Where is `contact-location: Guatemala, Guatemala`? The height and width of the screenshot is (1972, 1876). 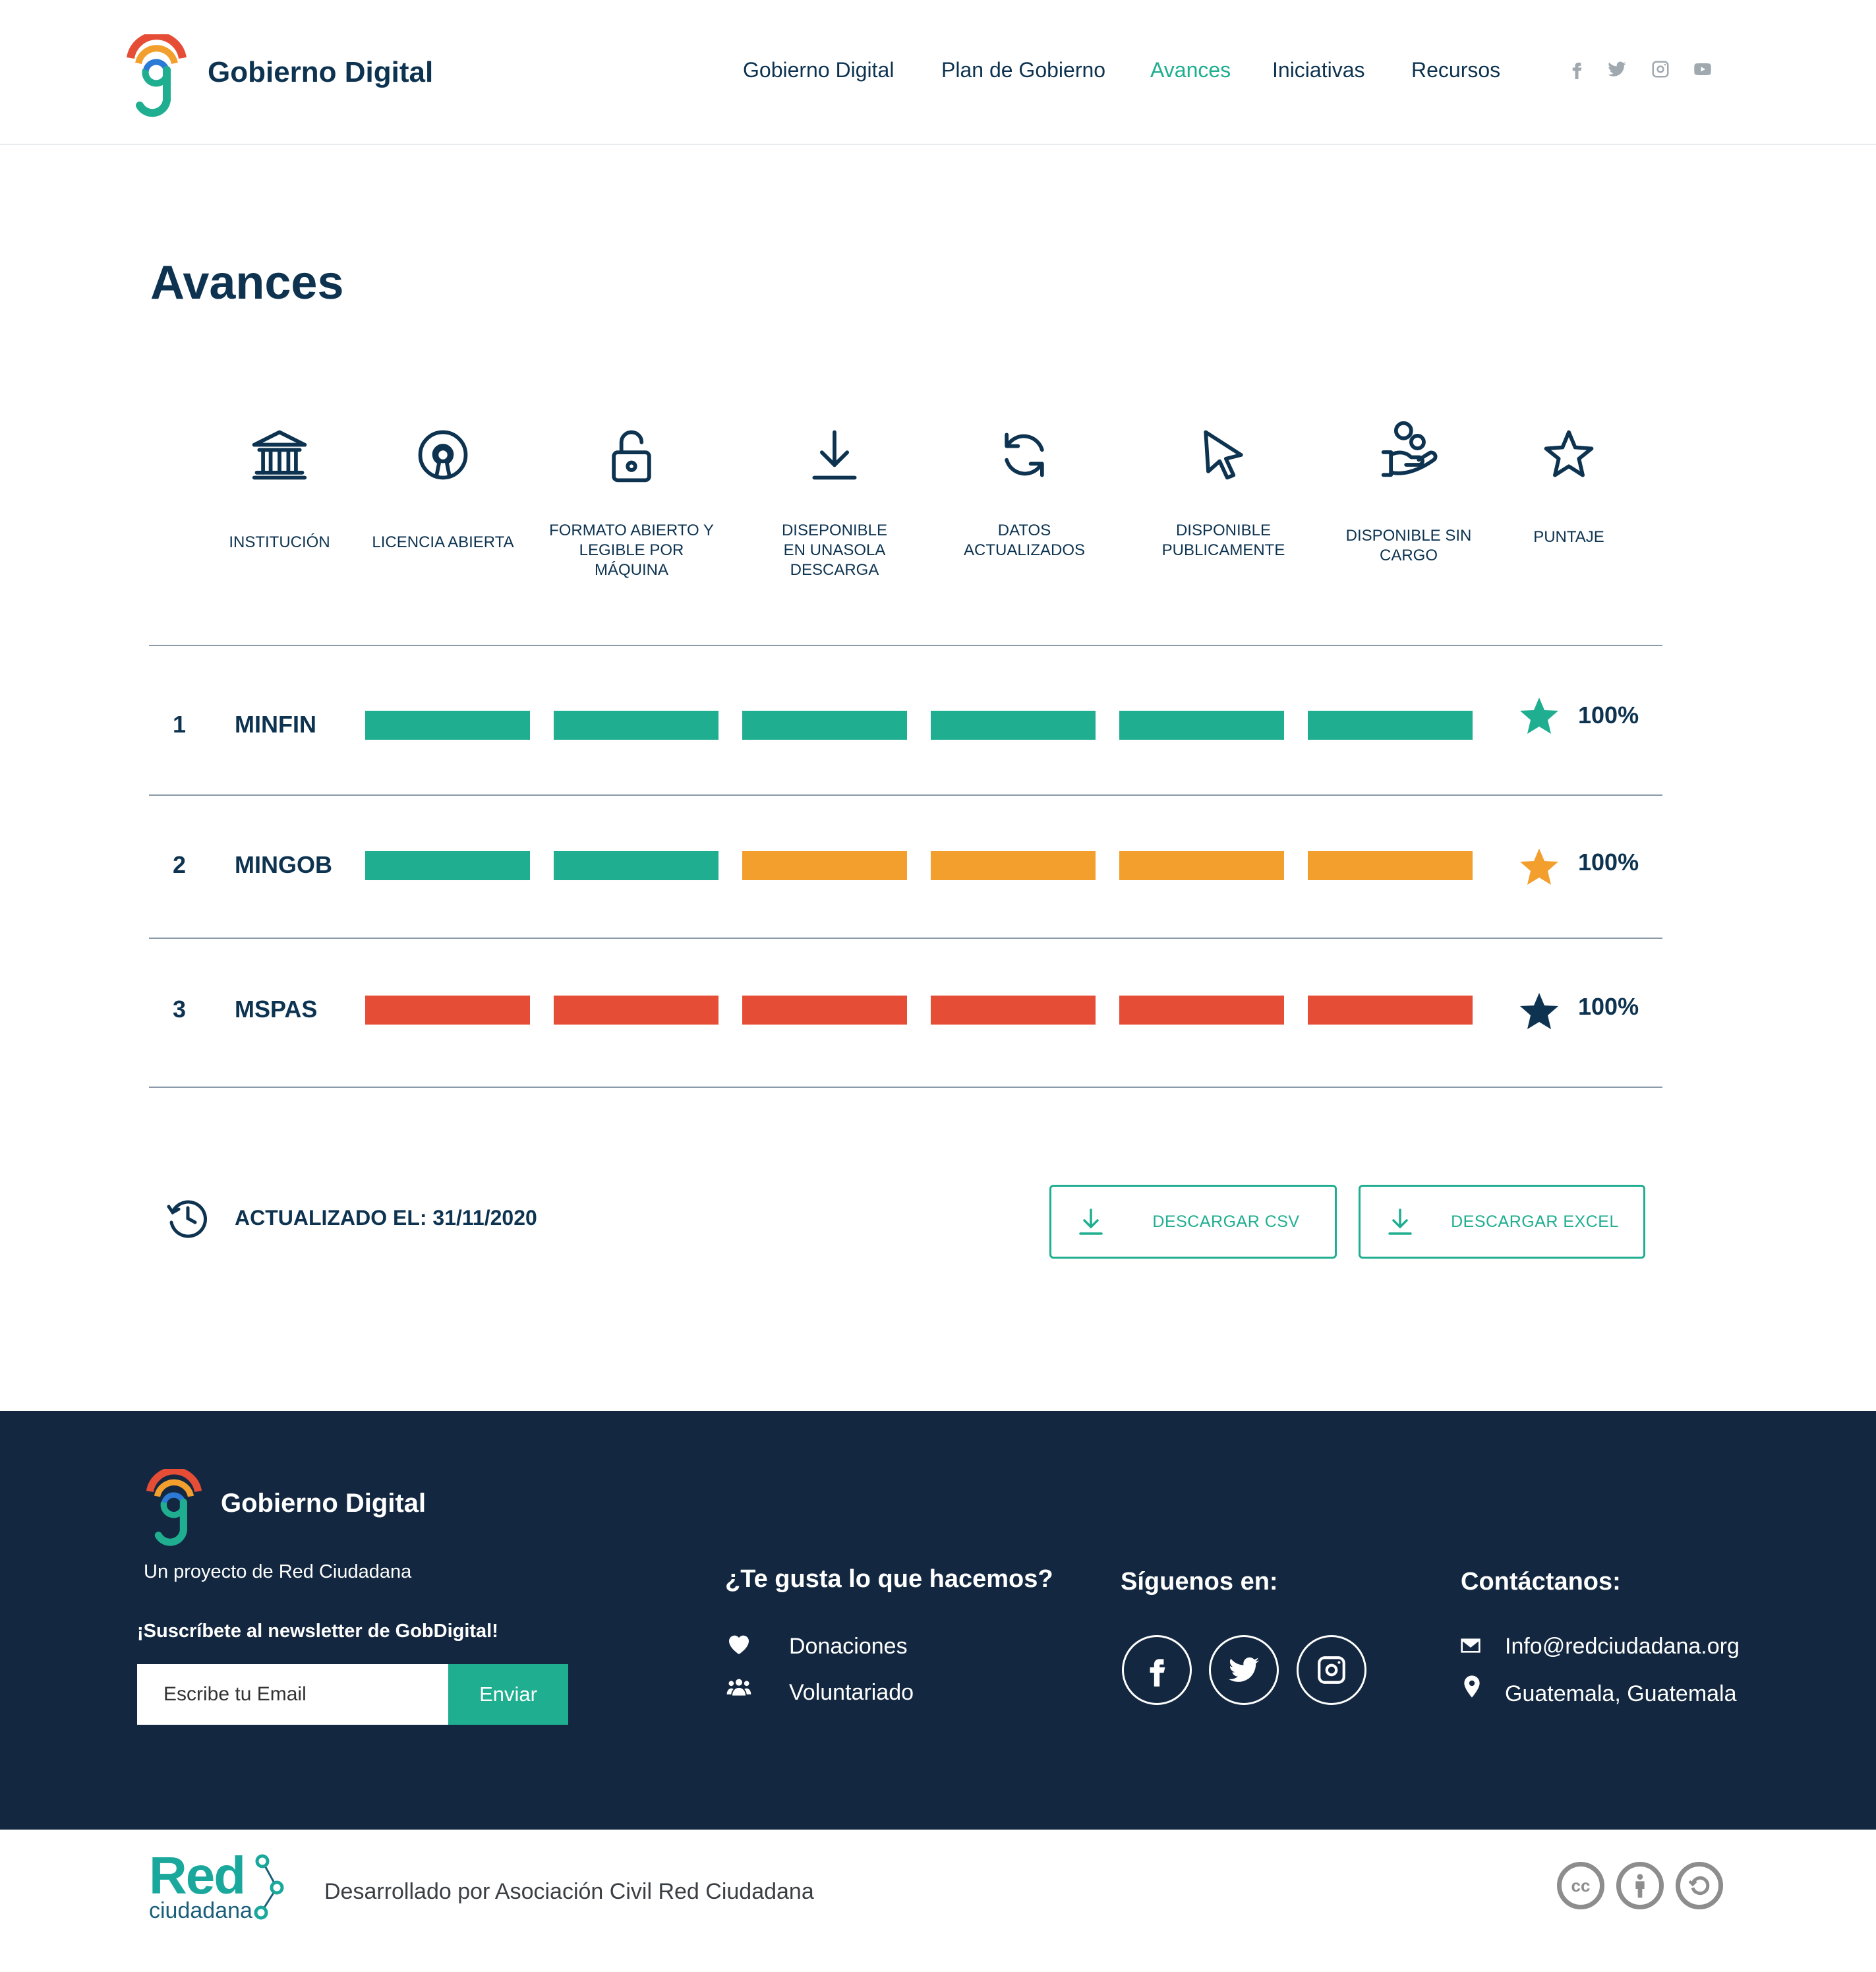
contact-location: Guatemala, Guatemala is located at coordinates (1600, 1691).